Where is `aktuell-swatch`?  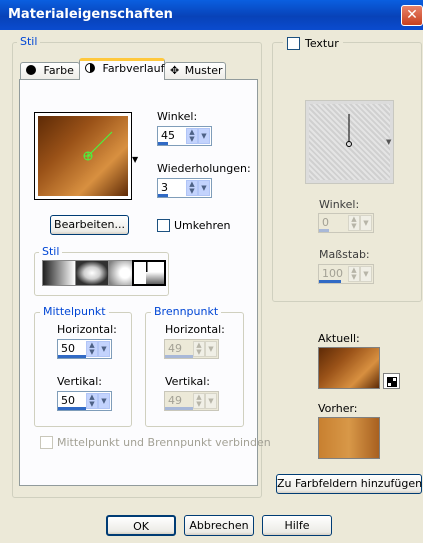
aktuell-swatch is located at coordinates (349, 368).